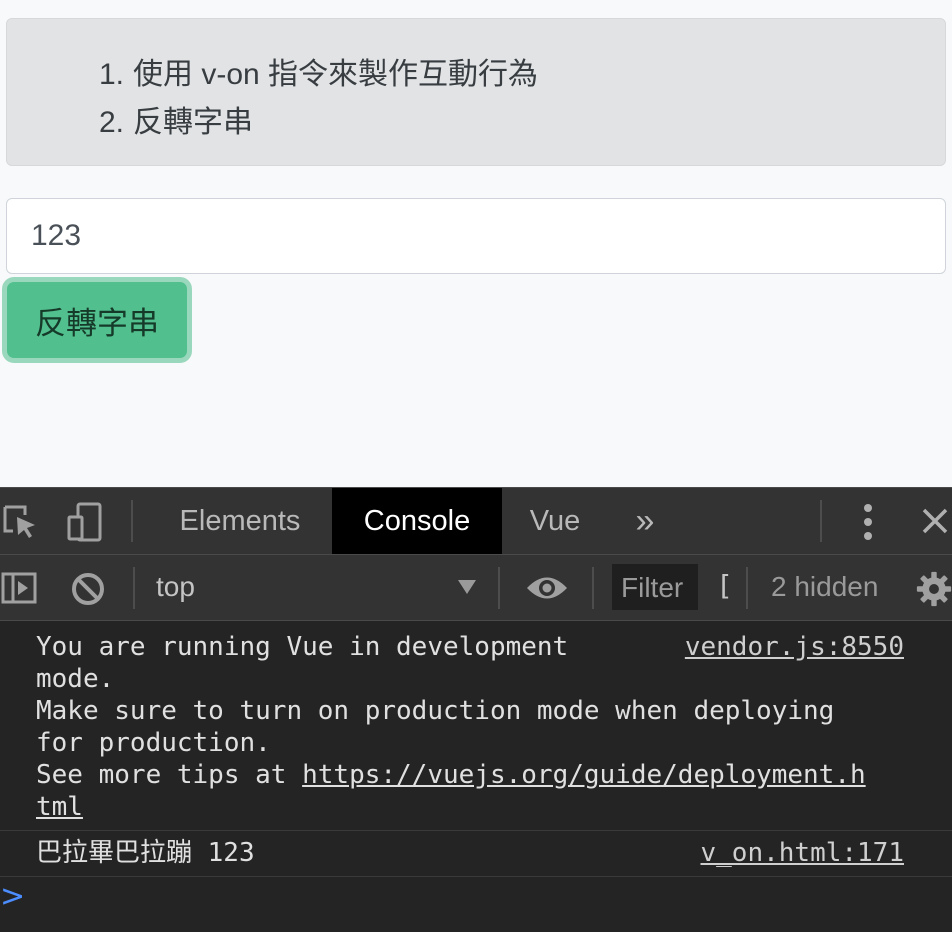 Image resolution: width=952 pixels, height=932 pixels. What do you see at coordinates (240, 521) in the screenshot?
I see `tab-elements: Elements` at bounding box center [240, 521].